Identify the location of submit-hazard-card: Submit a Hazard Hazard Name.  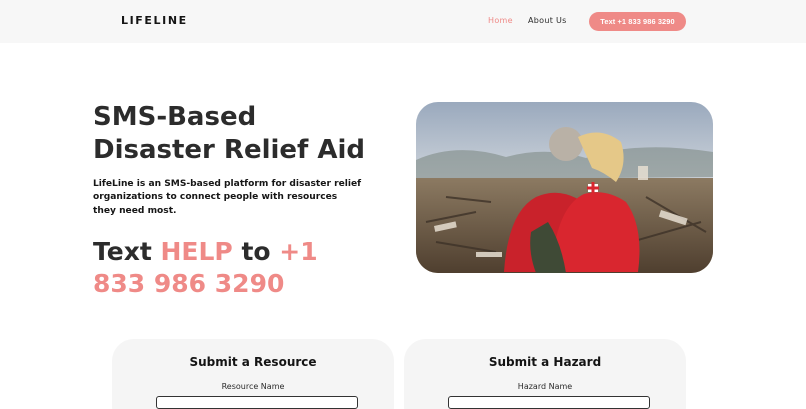
(545, 374).